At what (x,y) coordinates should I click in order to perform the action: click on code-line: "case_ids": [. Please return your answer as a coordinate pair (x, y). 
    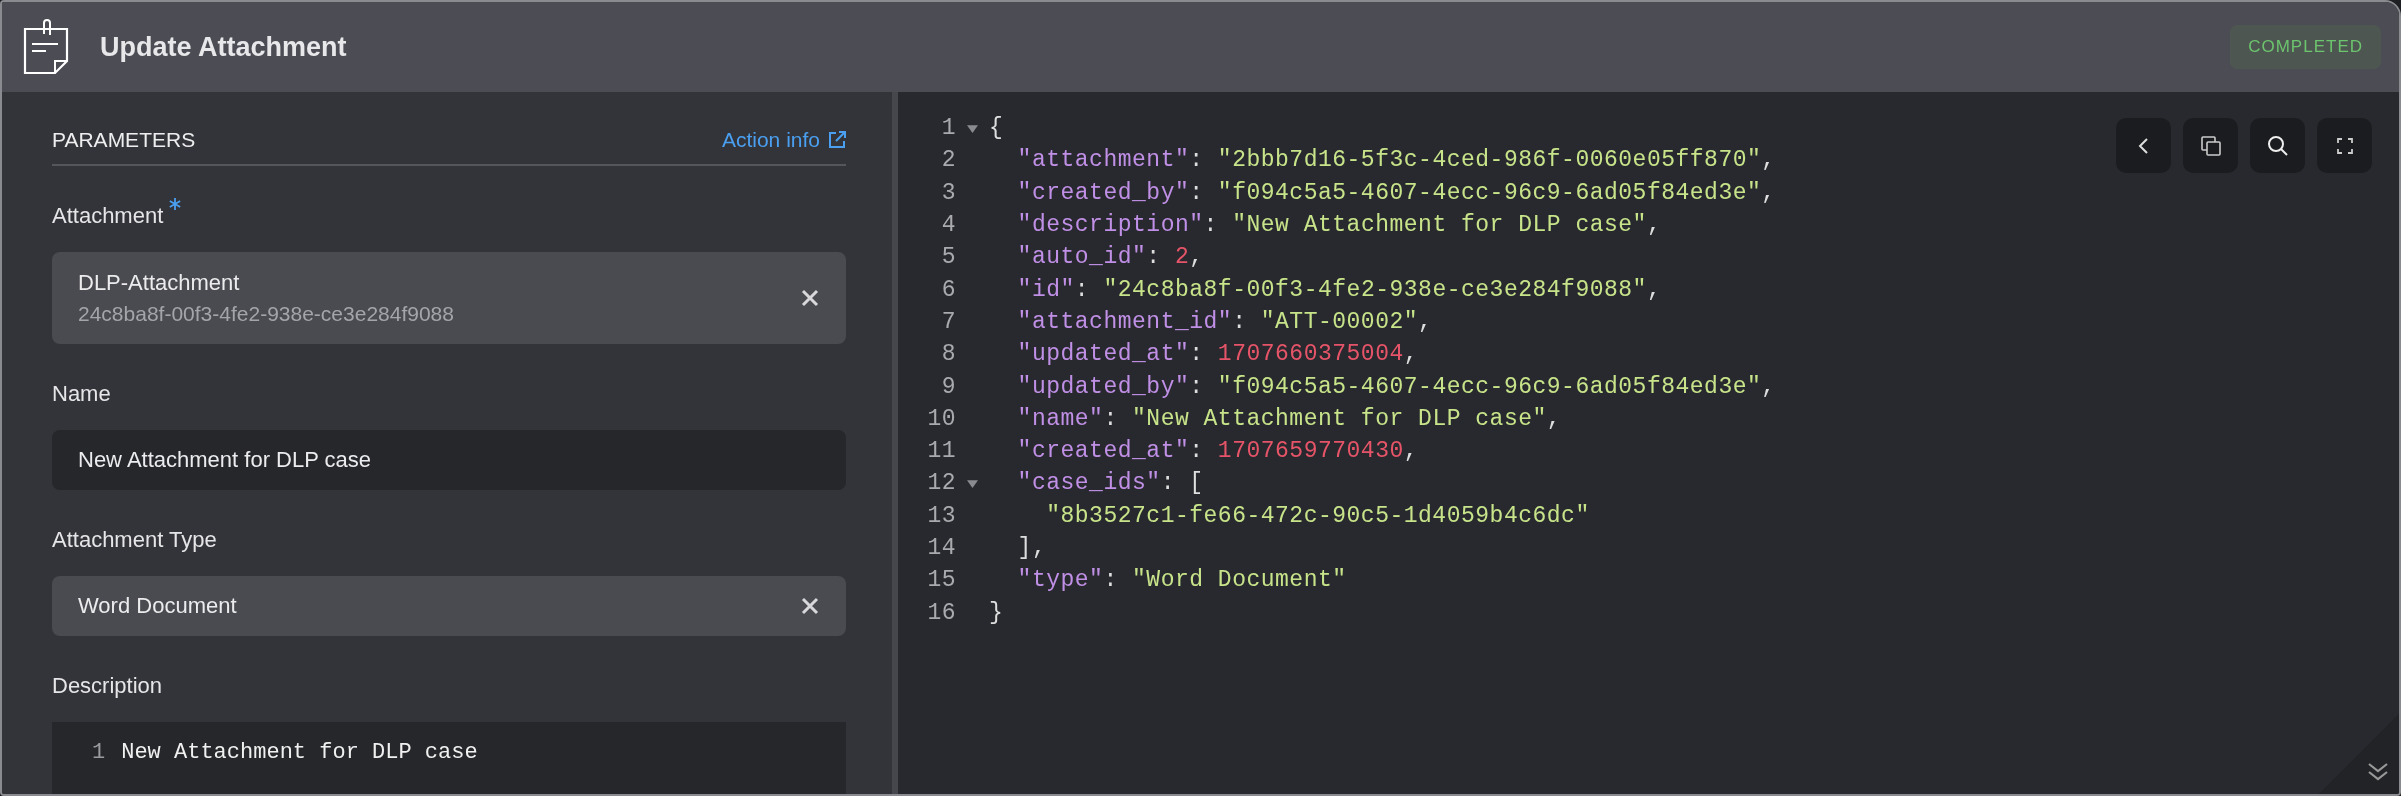
    Looking at the image, I should click on (1110, 483).